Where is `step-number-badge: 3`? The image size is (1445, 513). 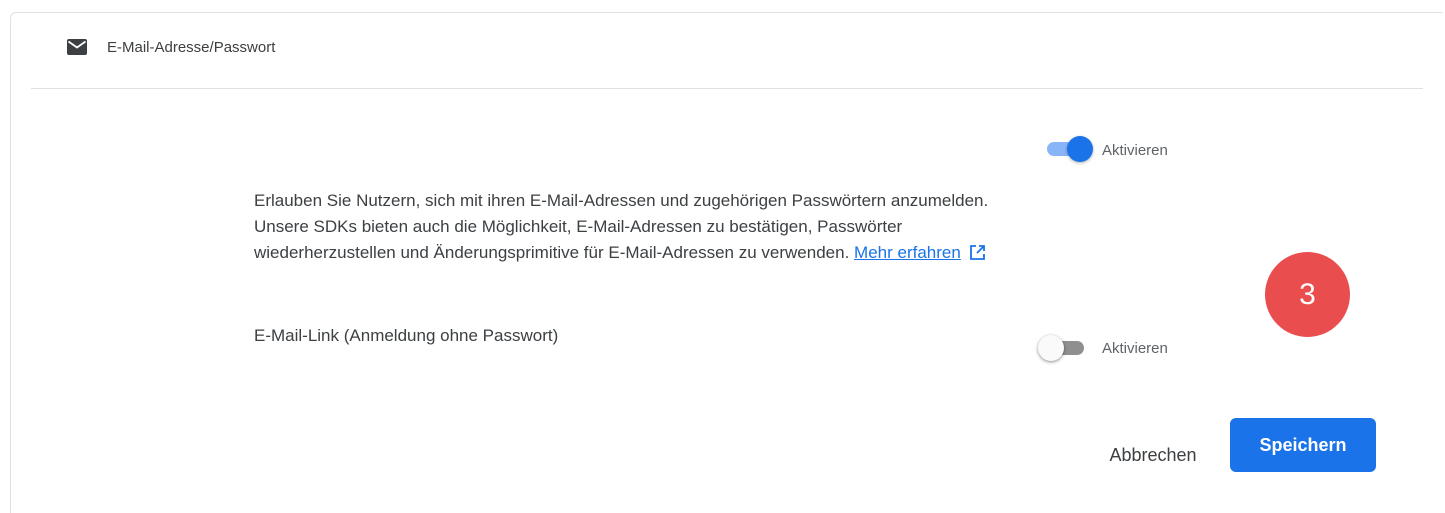 step-number-badge: 3 is located at coordinates (1307, 294).